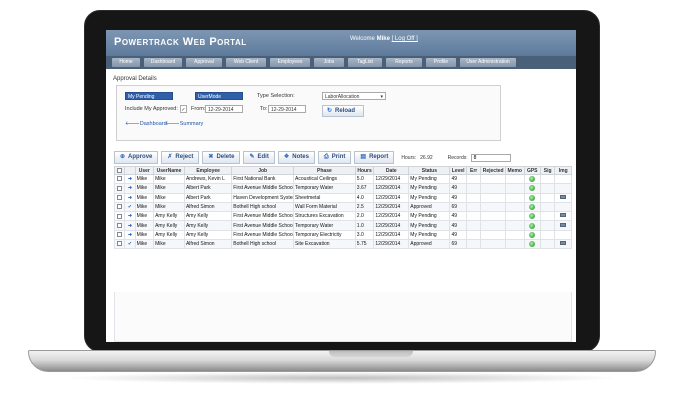 The height and width of the screenshot is (400, 682). I want to click on col-status: Status, so click(429, 170).